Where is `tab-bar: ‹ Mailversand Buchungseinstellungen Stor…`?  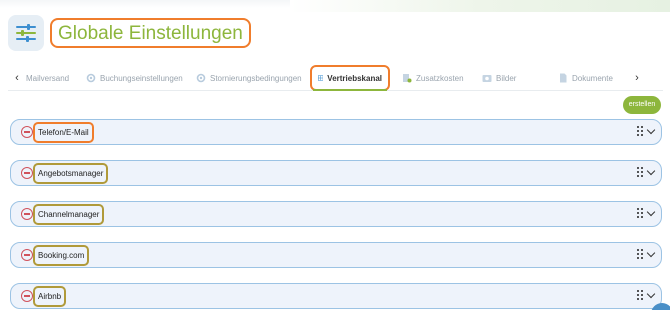 tab-bar: ‹ Mailversand Buchungseinstellungen Stor… is located at coordinates (335, 78).